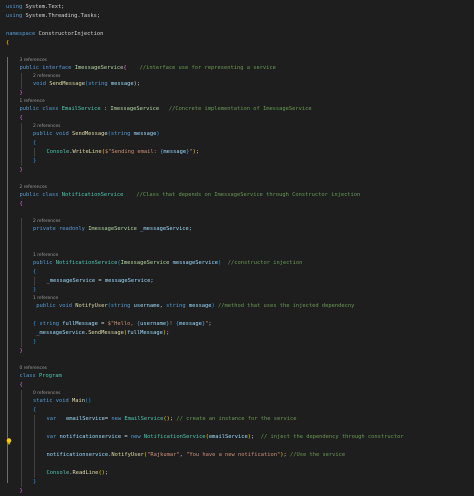  What do you see at coordinates (78, 401) in the screenshot?
I see `code-token: Main` at bounding box center [78, 401].